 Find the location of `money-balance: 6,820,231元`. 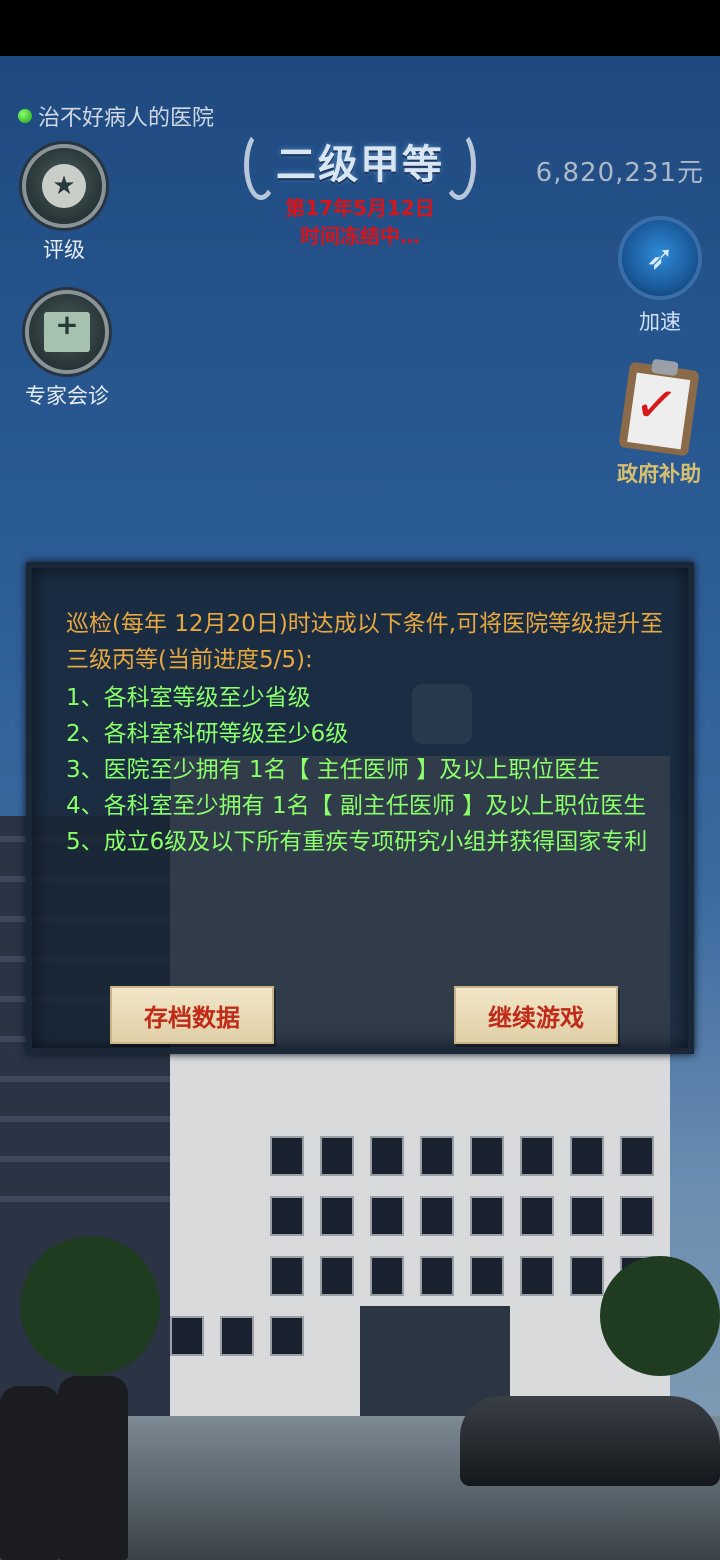

money-balance: 6,820,231元 is located at coordinates (619, 173).